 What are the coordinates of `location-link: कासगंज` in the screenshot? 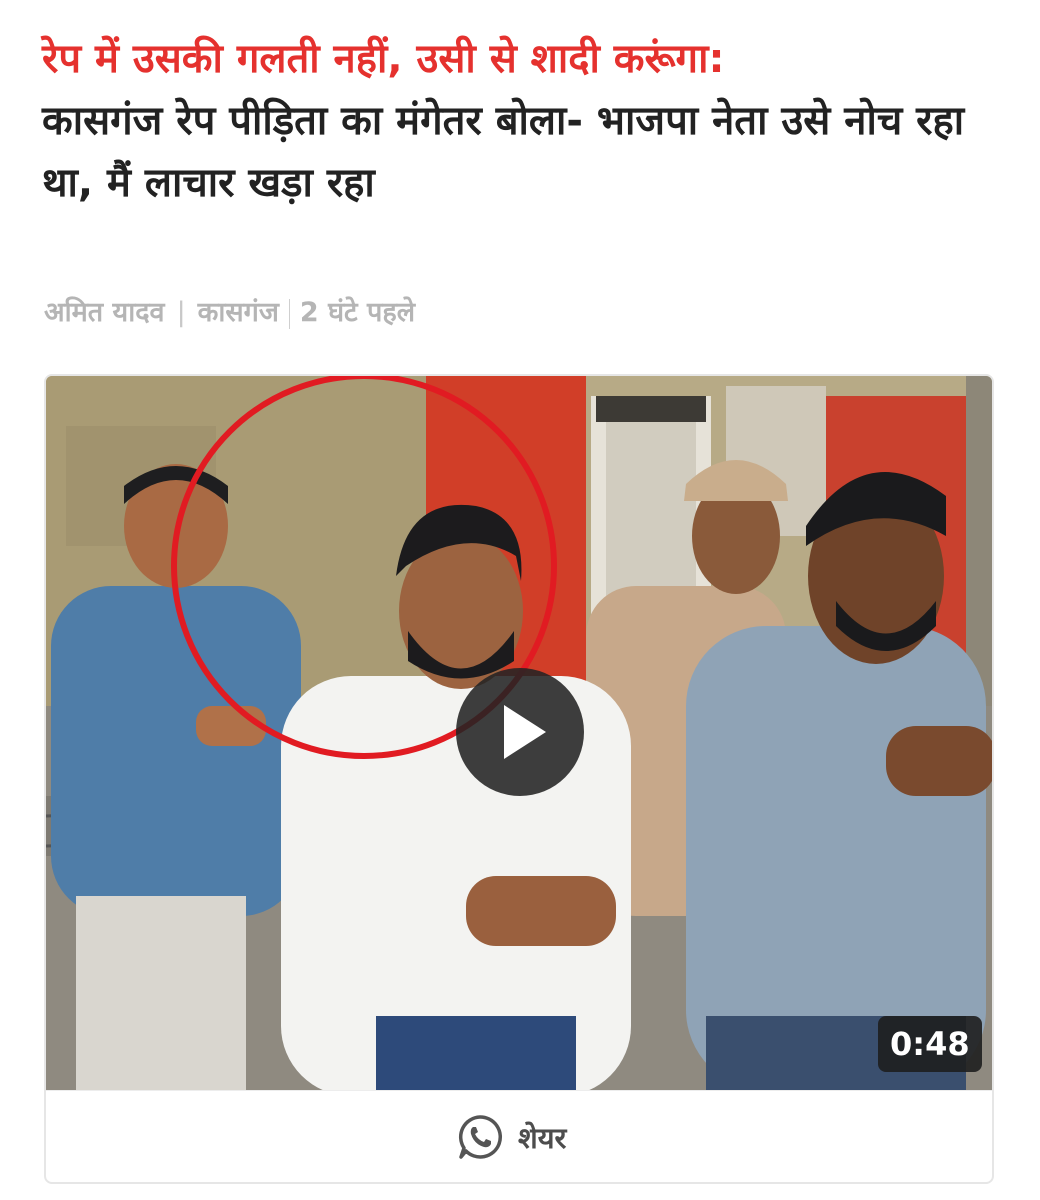 It's located at (238, 312).